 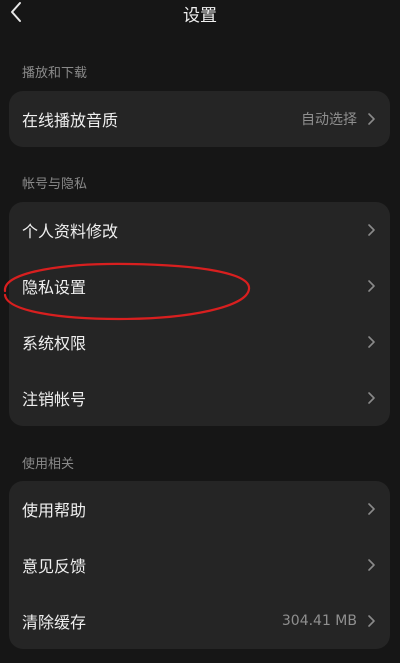 I want to click on page-title: 设置, so click(x=200, y=16).